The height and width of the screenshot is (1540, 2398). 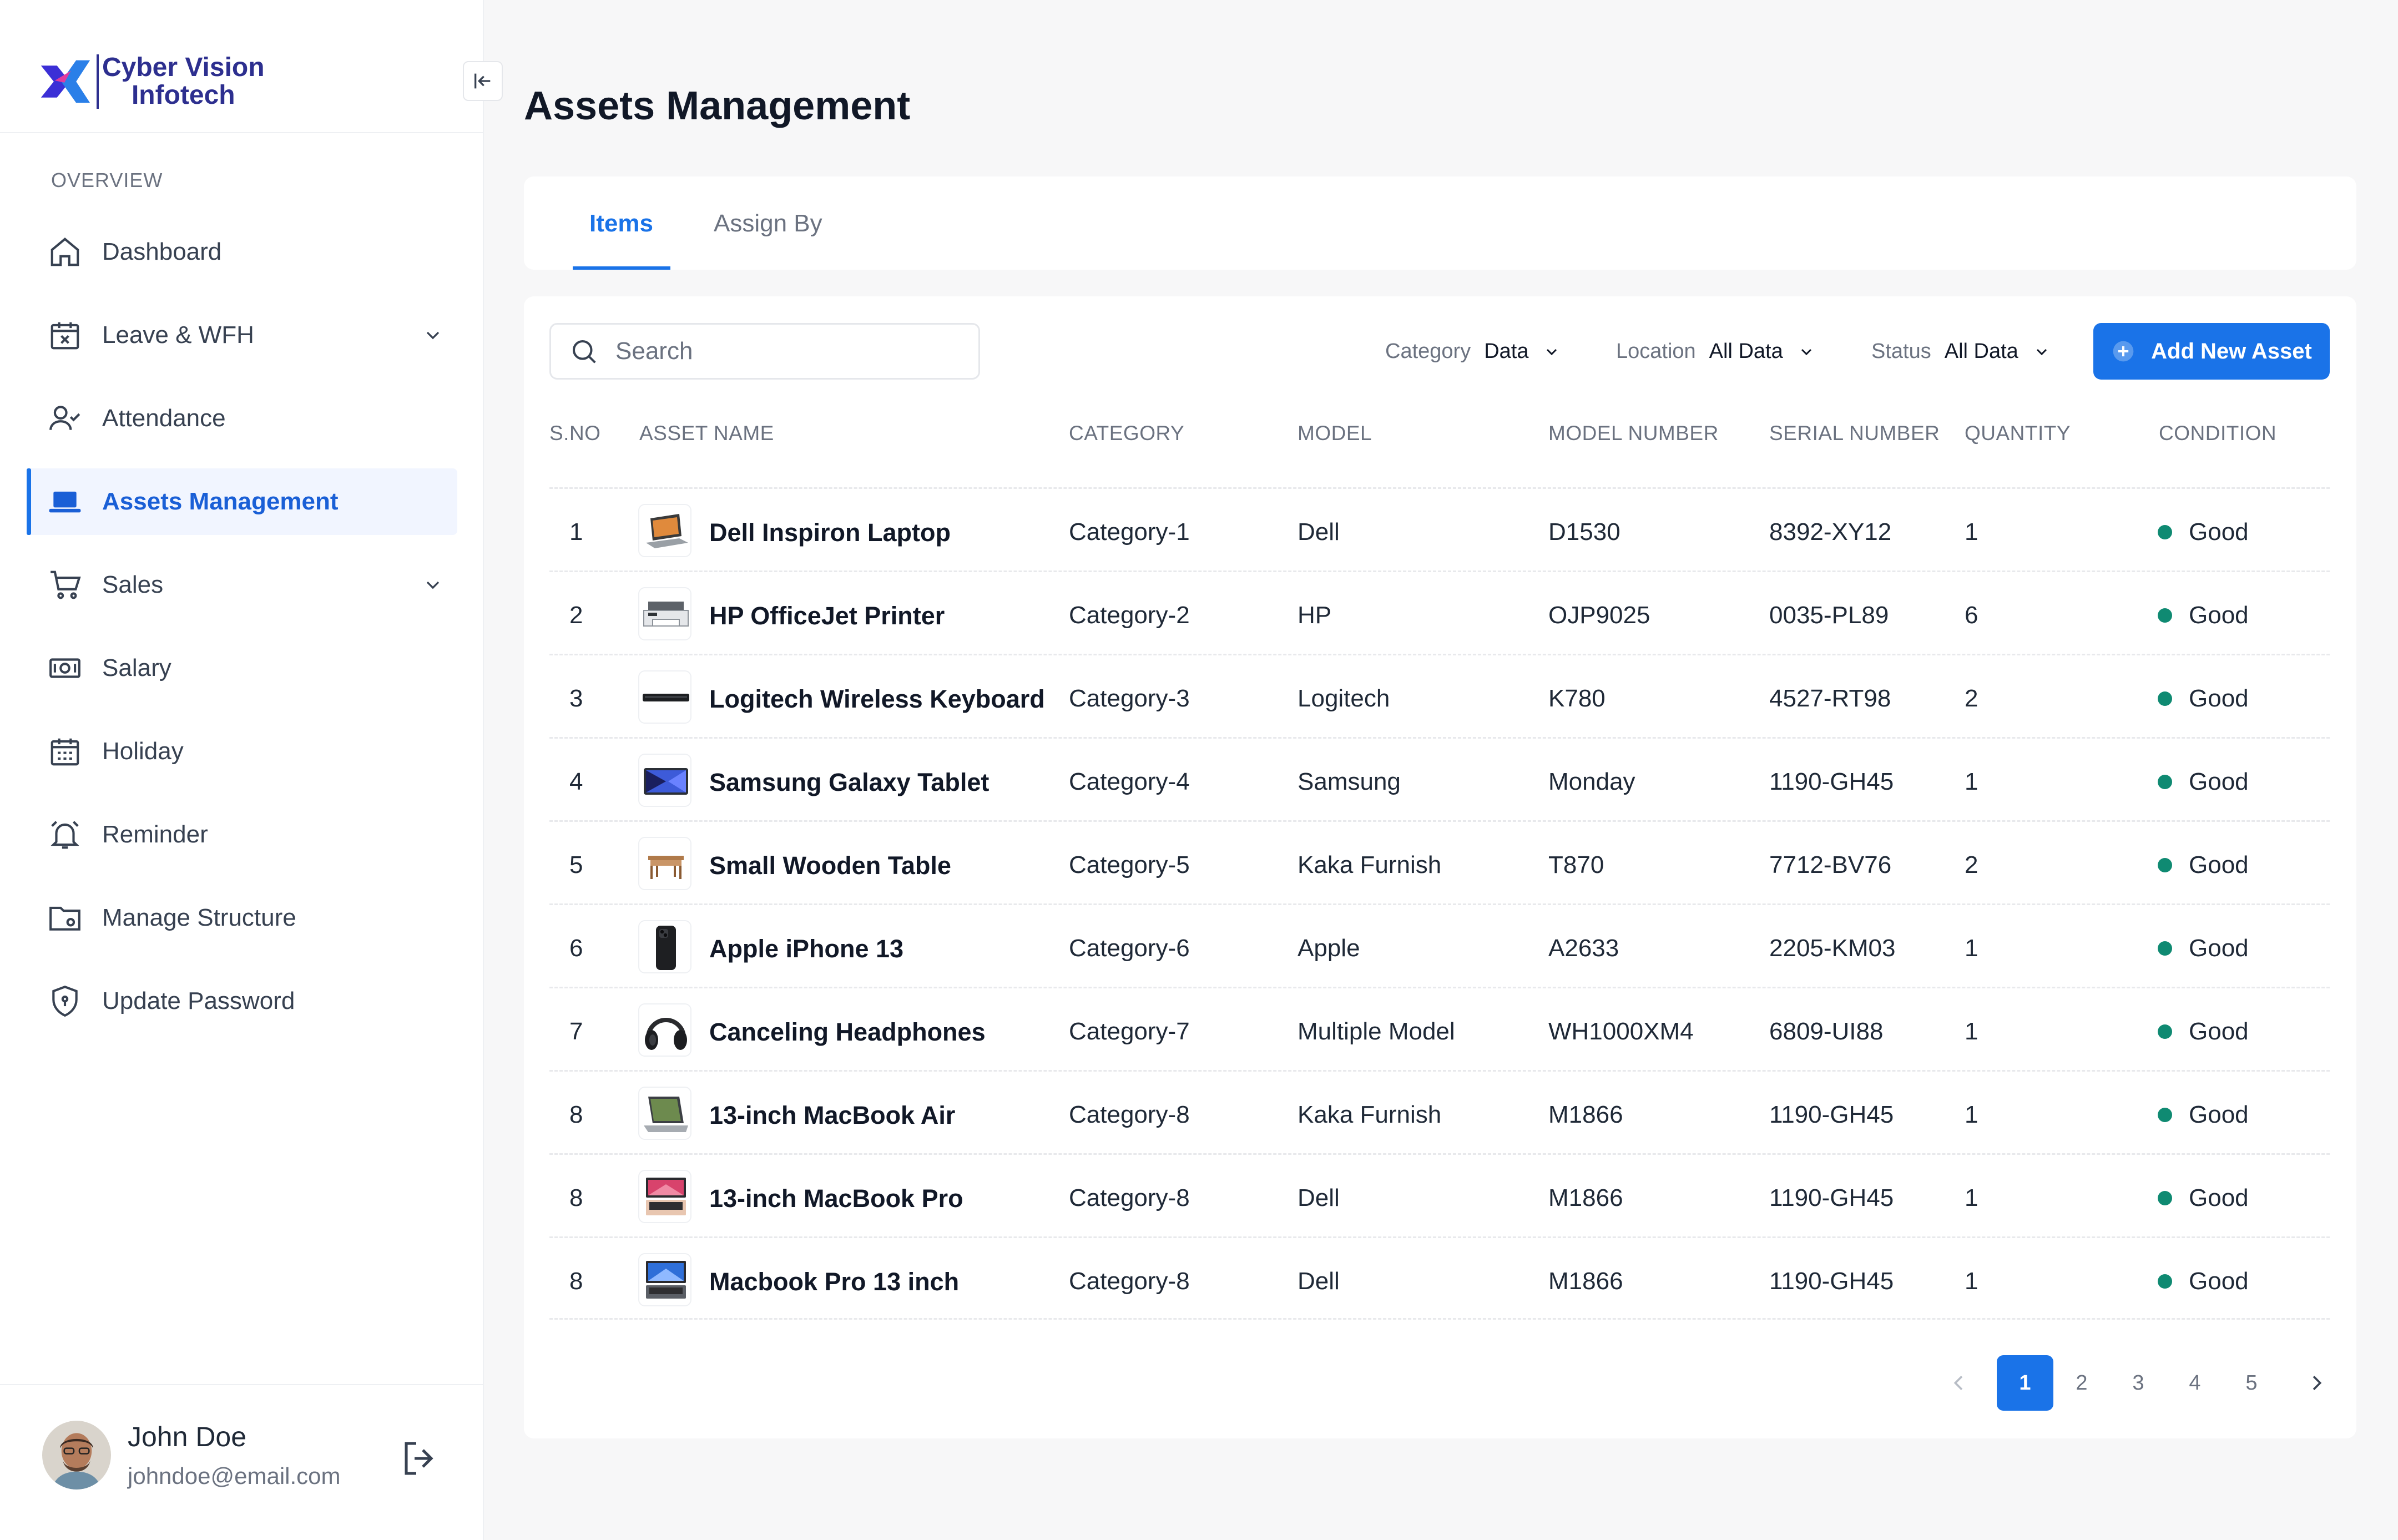 What do you see at coordinates (242, 1001) in the screenshot?
I see `sidebar-item-update-password: Update Password` at bounding box center [242, 1001].